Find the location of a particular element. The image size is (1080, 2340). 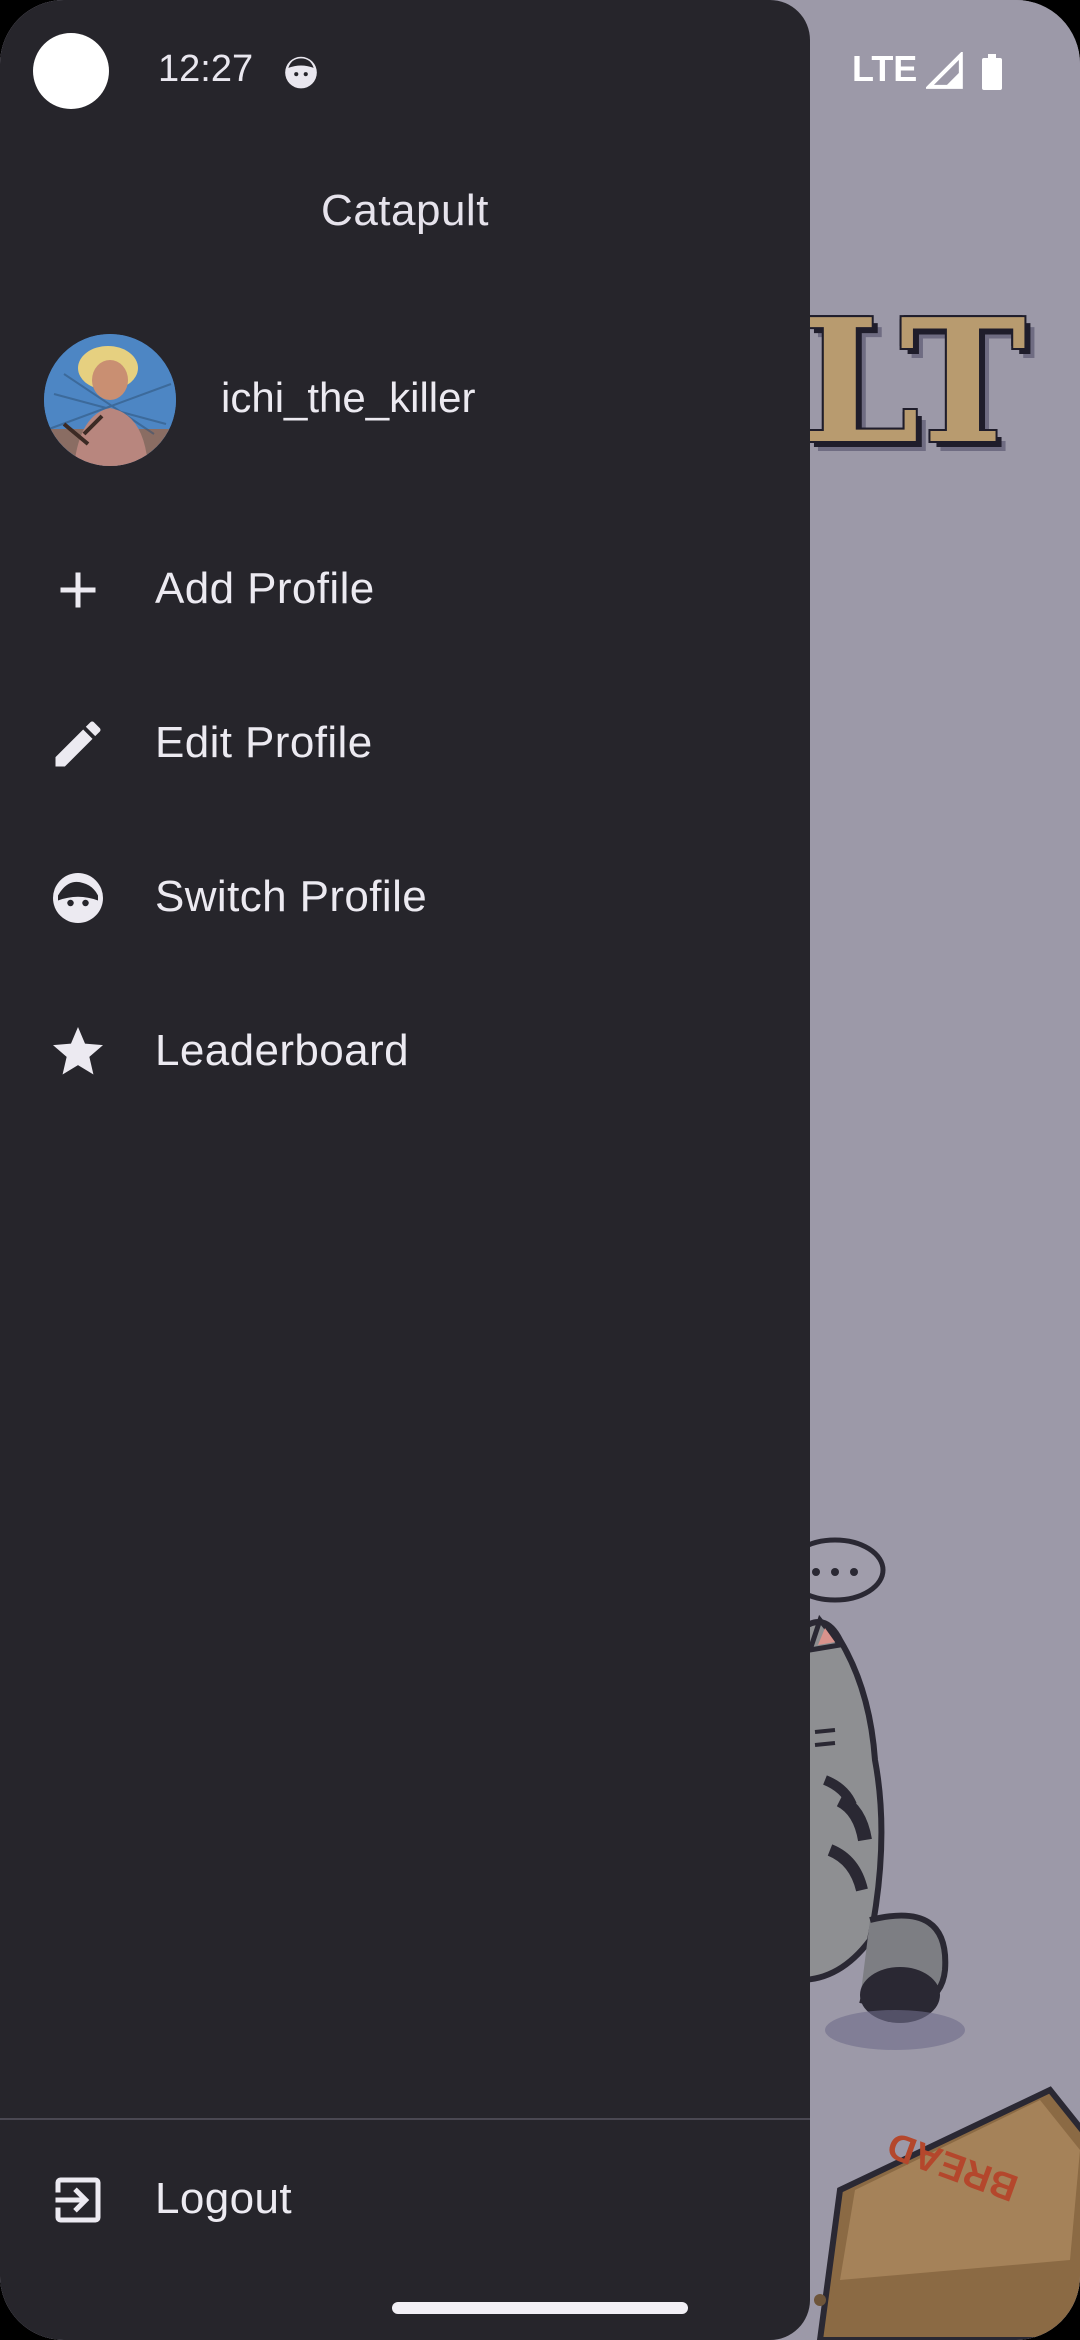

pencil-icon is located at coordinates (78, 744).